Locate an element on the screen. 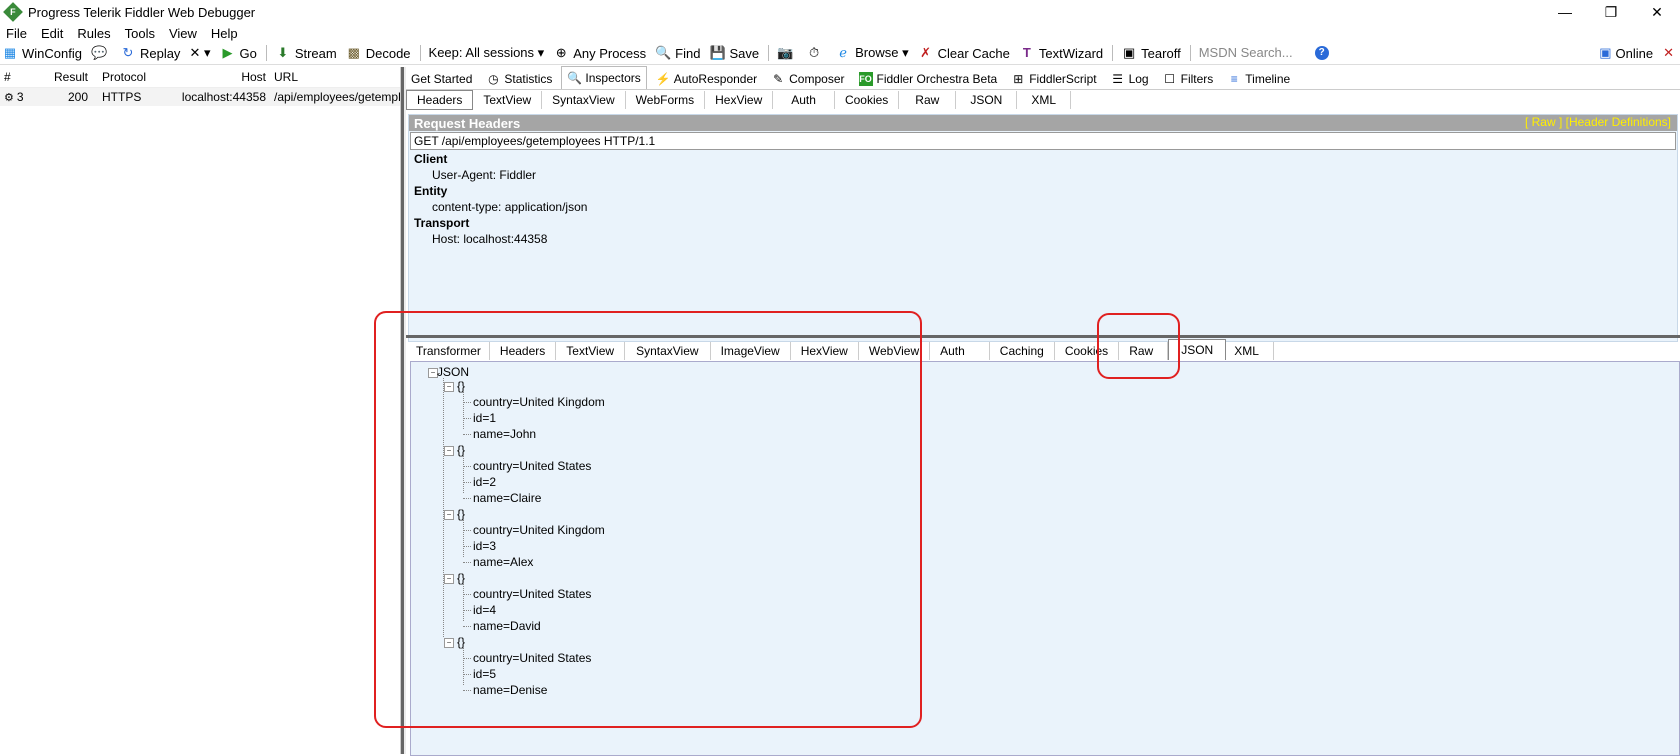  menu-help: Help is located at coordinates (224, 33).